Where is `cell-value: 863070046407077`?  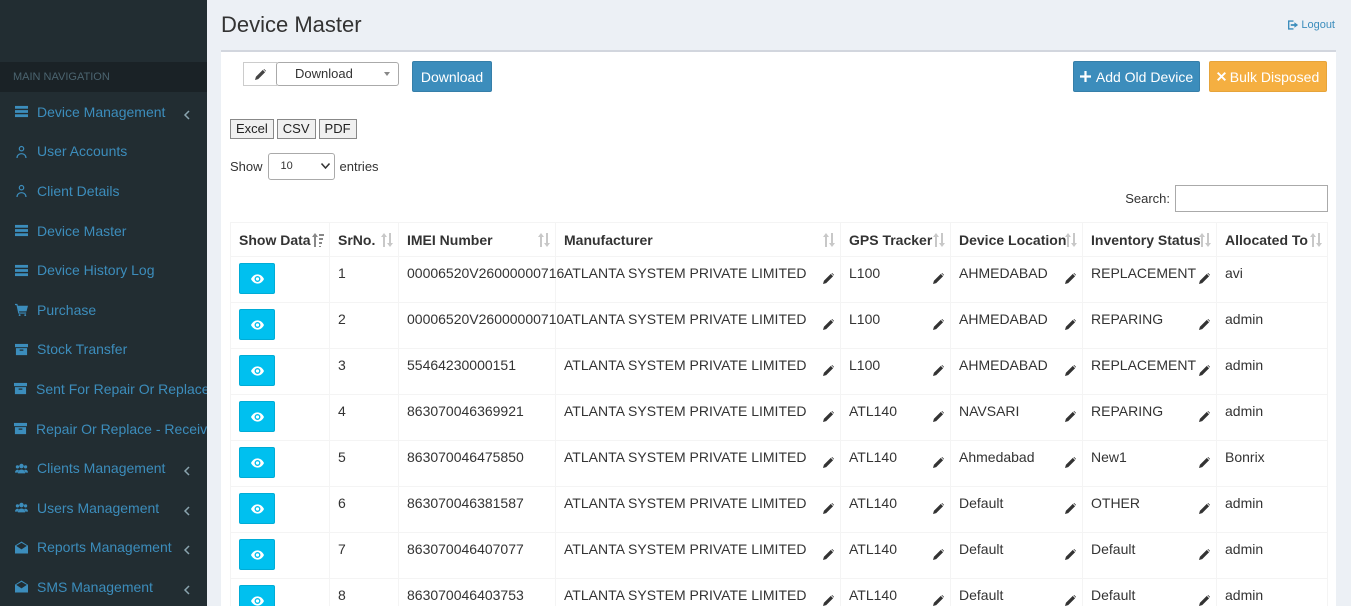
cell-value: 863070046407077 is located at coordinates (465, 549).